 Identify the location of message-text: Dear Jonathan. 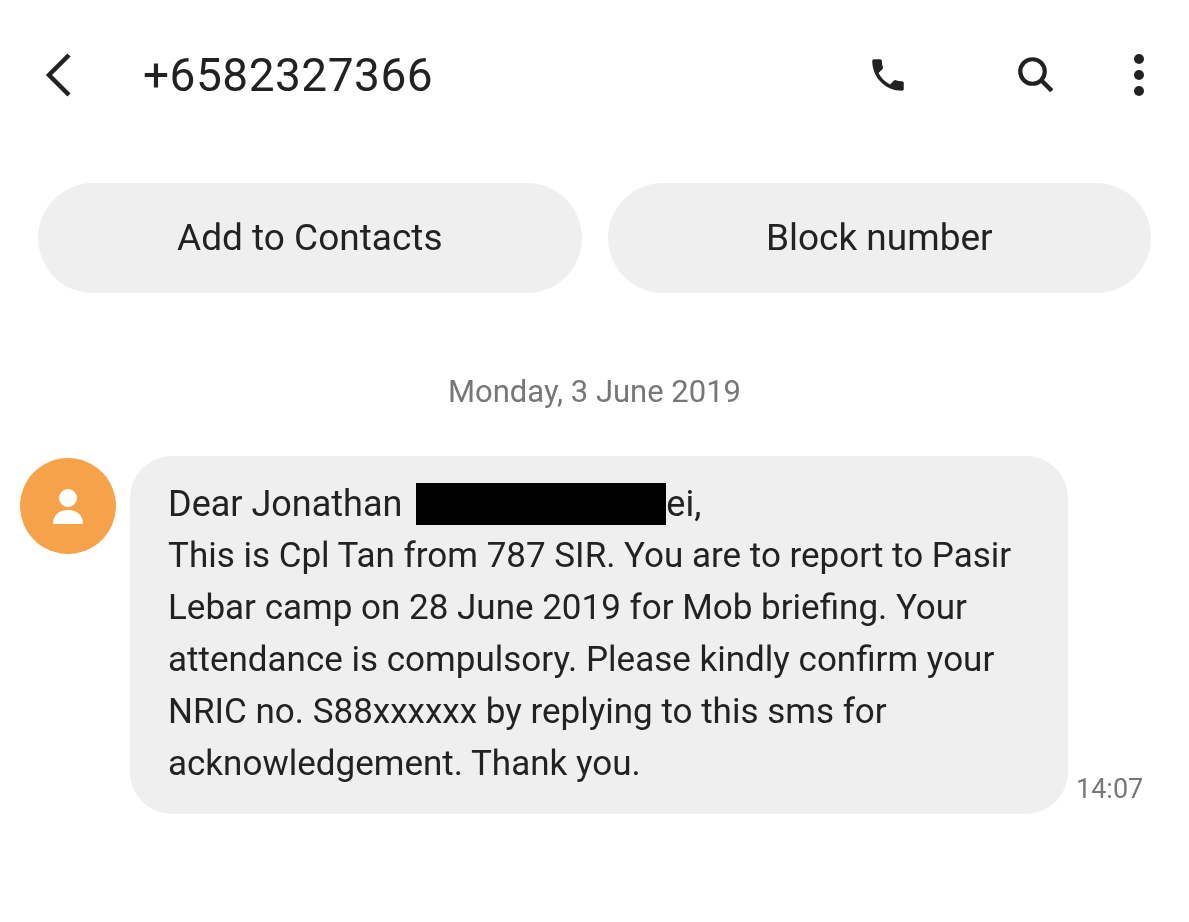
(285, 504).